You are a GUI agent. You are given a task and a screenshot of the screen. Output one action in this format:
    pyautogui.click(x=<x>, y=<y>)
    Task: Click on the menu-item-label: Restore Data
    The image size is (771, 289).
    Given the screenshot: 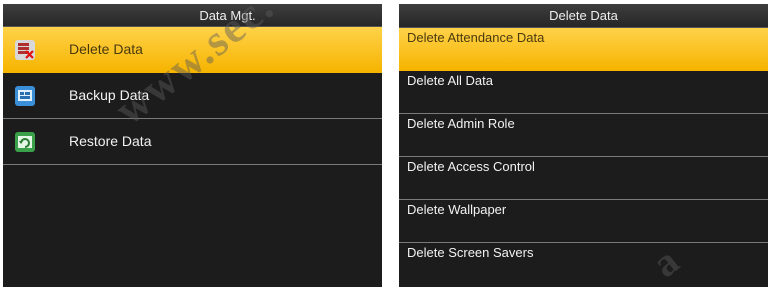 What is the action you would take?
    pyautogui.click(x=110, y=141)
    